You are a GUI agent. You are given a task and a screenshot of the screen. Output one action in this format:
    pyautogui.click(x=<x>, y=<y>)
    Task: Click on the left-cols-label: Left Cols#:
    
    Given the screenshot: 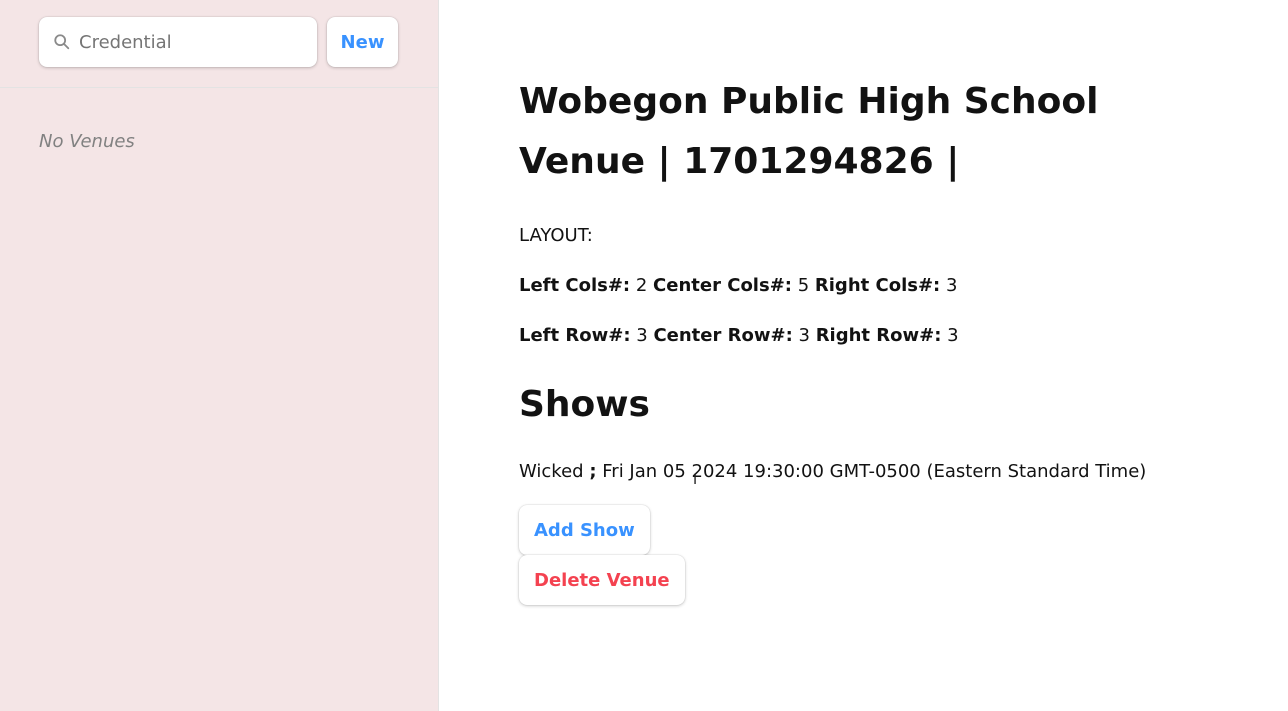 What is the action you would take?
    pyautogui.click(x=575, y=285)
    